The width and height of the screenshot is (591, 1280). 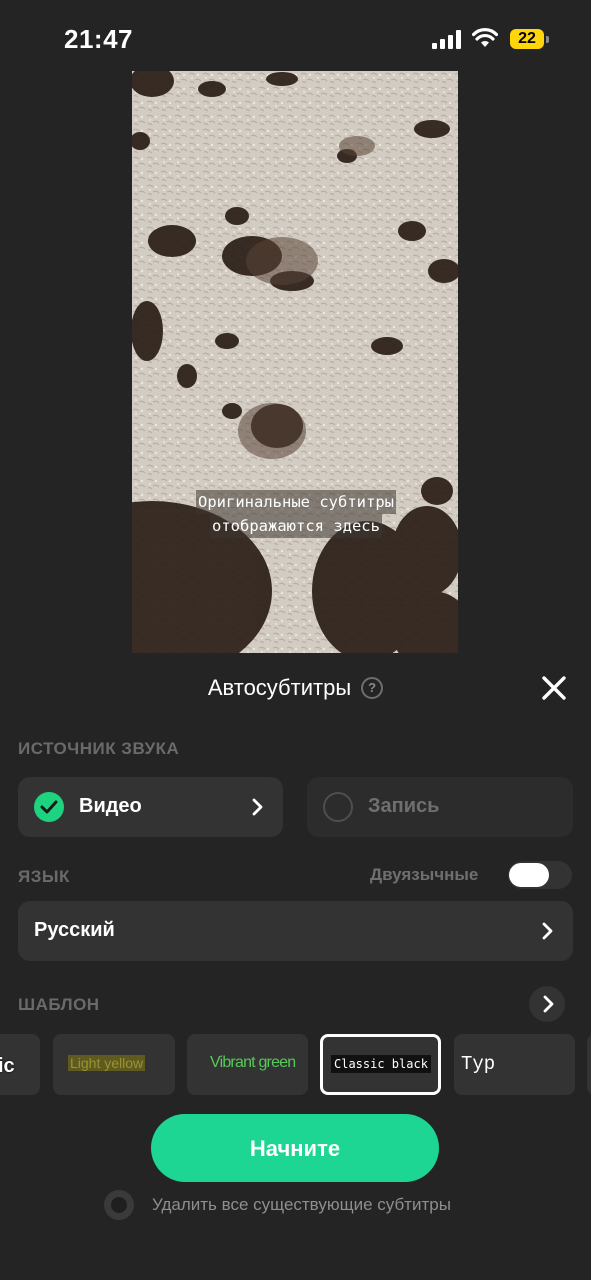 I want to click on wifi-icon, so click(x=485, y=37).